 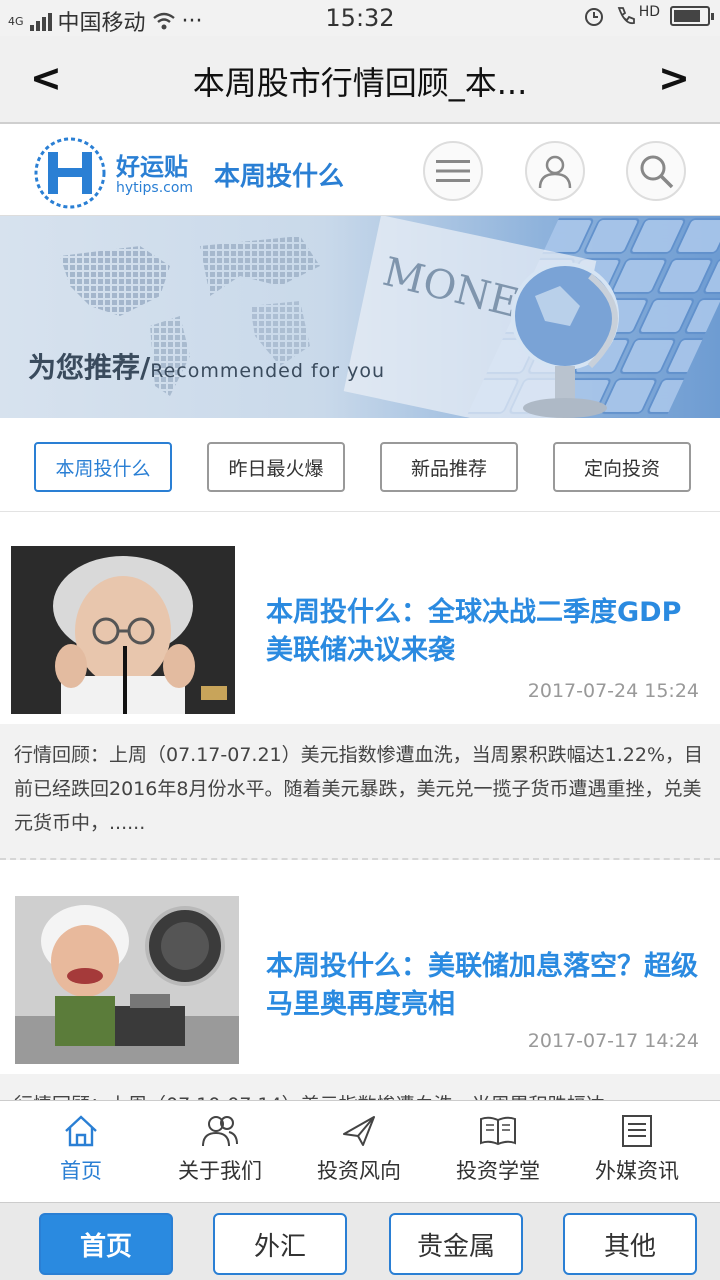 What do you see at coordinates (456, 1244) in the screenshot?
I see `precious-metals-button: 贵金属` at bounding box center [456, 1244].